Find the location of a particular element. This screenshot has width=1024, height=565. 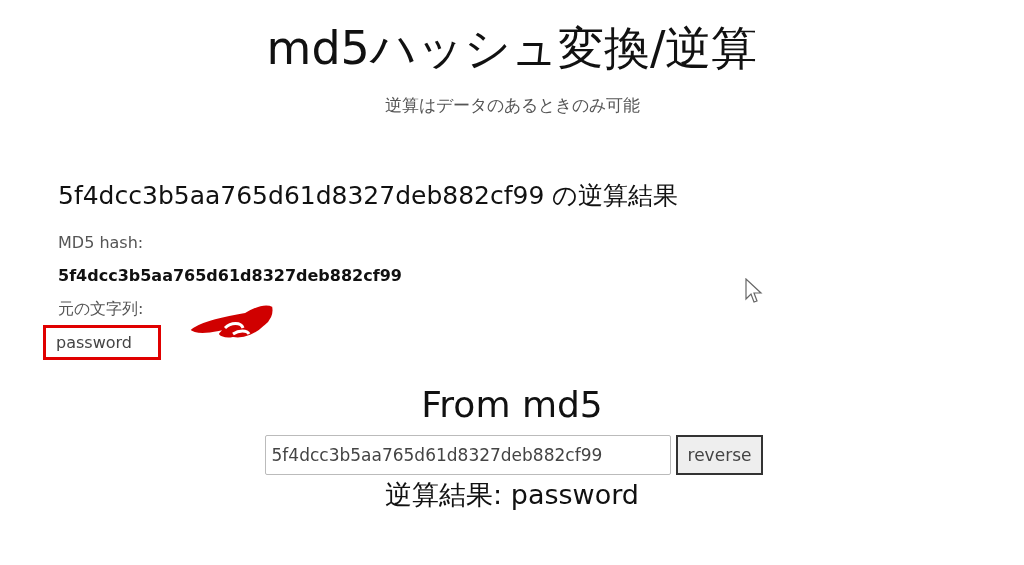

result-heading: 5f4dcc3b5aa765d61d8327deb882cf99 の逆算結果 is located at coordinates (368, 196).